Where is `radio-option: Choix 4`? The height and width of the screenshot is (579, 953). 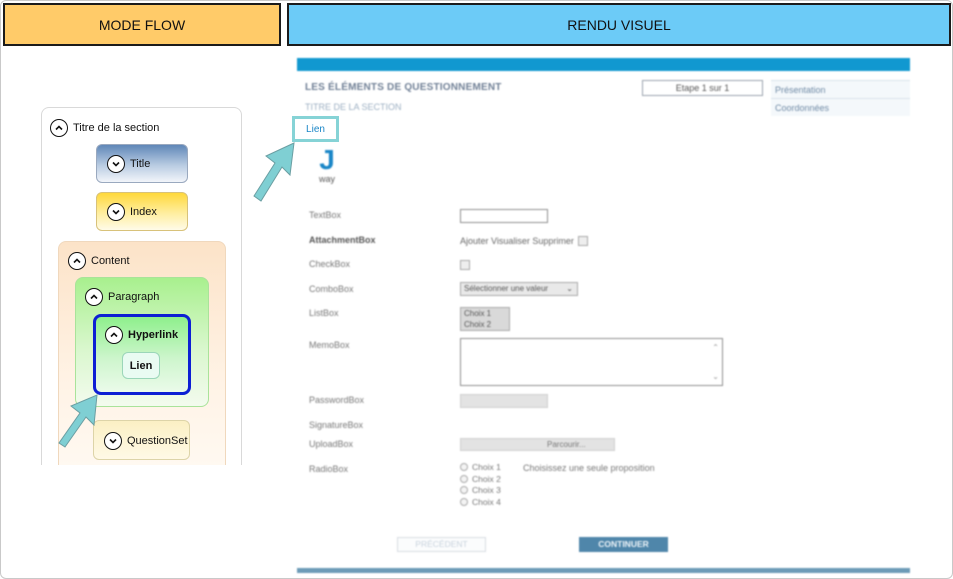
radio-option: Choix 4 is located at coordinates (480, 503).